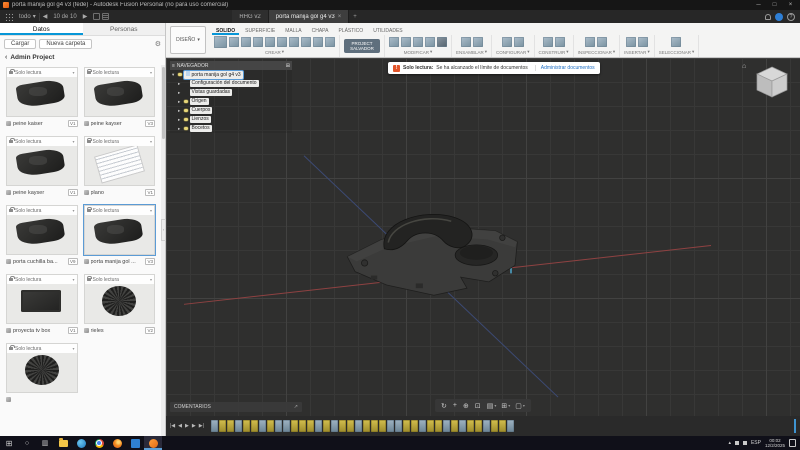  Describe the element at coordinates (340, 17) in the screenshot. I see `close-tab-icon: ×` at that location.